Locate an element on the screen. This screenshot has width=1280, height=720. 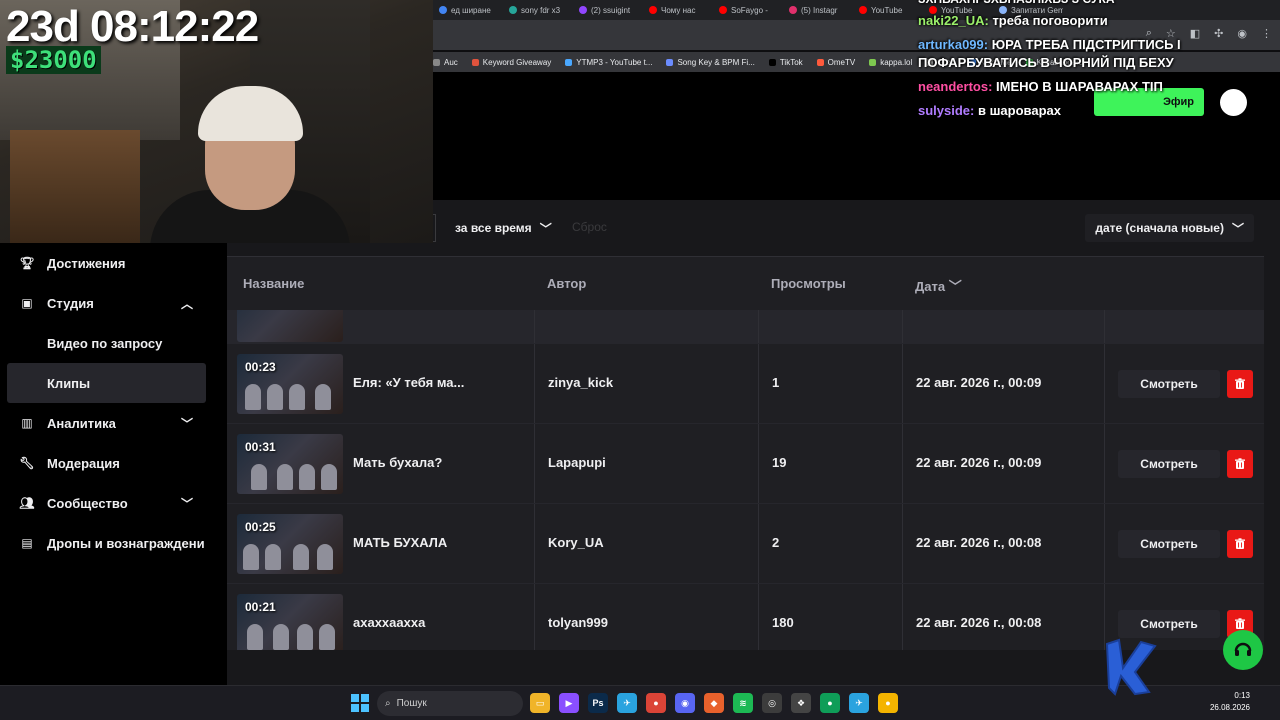
chat-message: sulyside: в шароварах is located at coordinates (1068, 111).